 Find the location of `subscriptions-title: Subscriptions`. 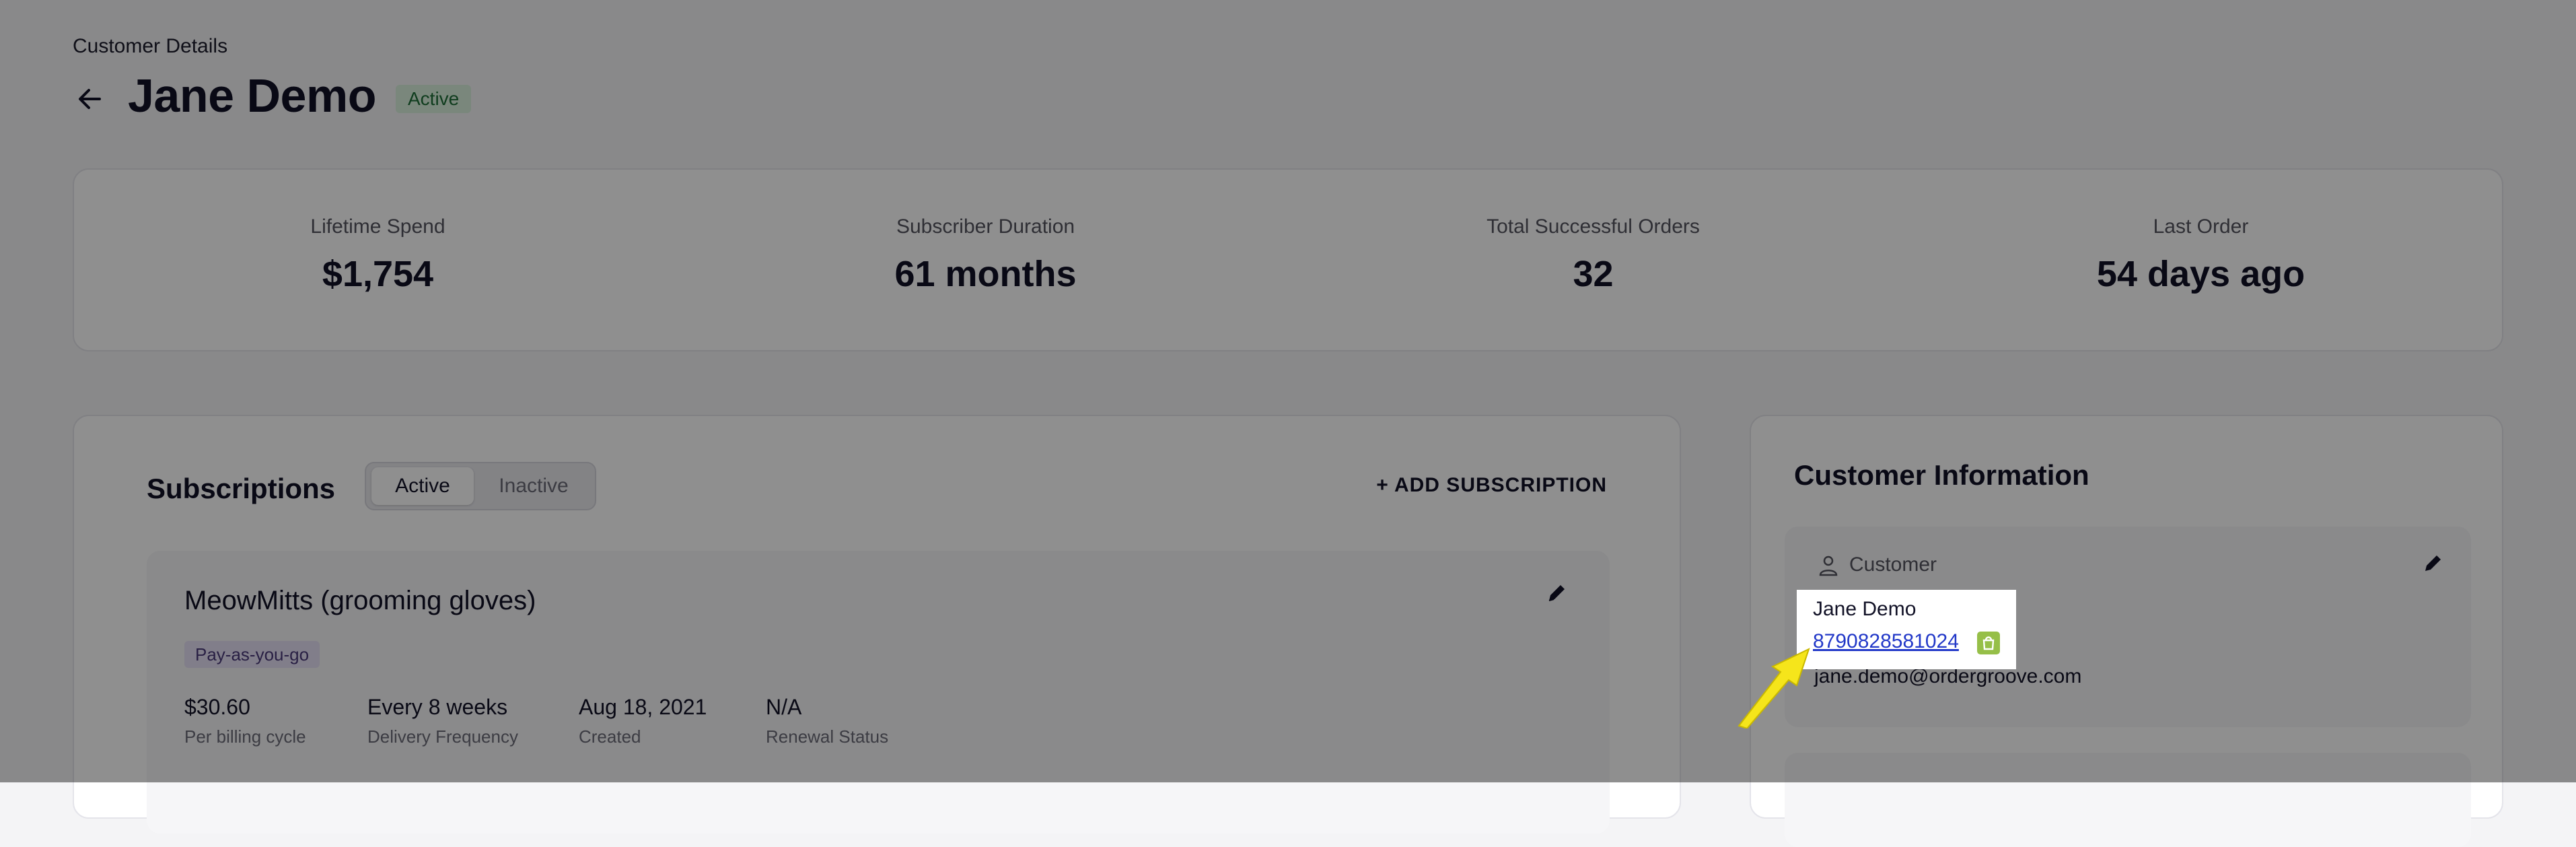

subscriptions-title: Subscriptions is located at coordinates (241, 488).